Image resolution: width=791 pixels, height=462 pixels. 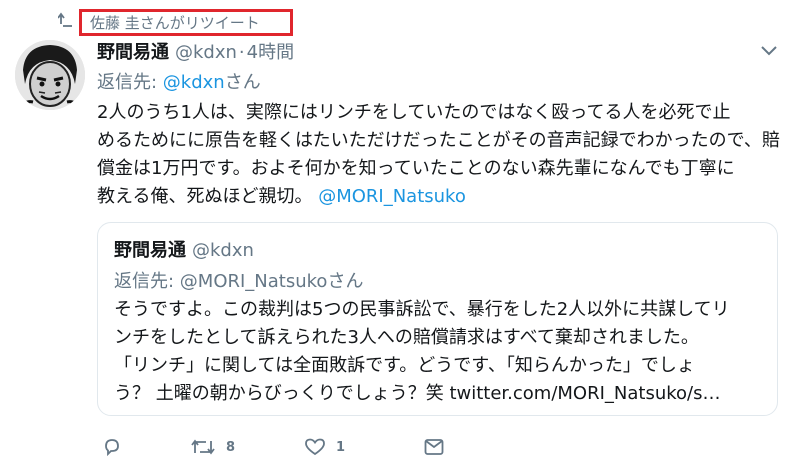 I want to click on chevron-down-icon, so click(x=769, y=51).